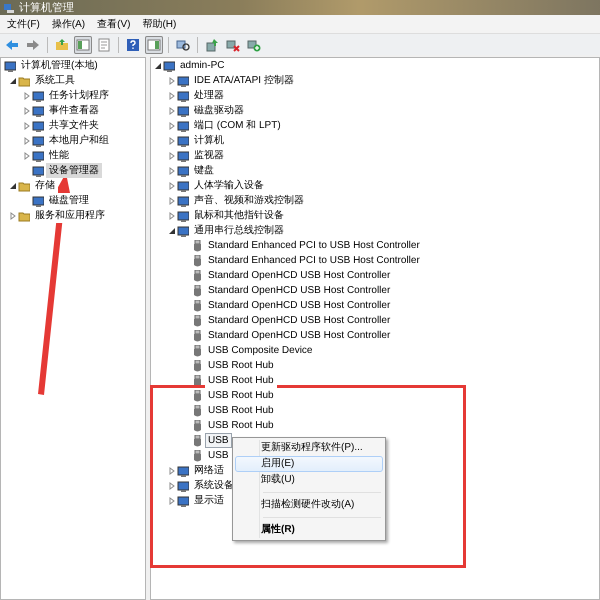 The width and height of the screenshot is (600, 600). What do you see at coordinates (309, 505) in the screenshot?
I see `menu-item: 扫描检测硬件改动(A)` at bounding box center [309, 505].